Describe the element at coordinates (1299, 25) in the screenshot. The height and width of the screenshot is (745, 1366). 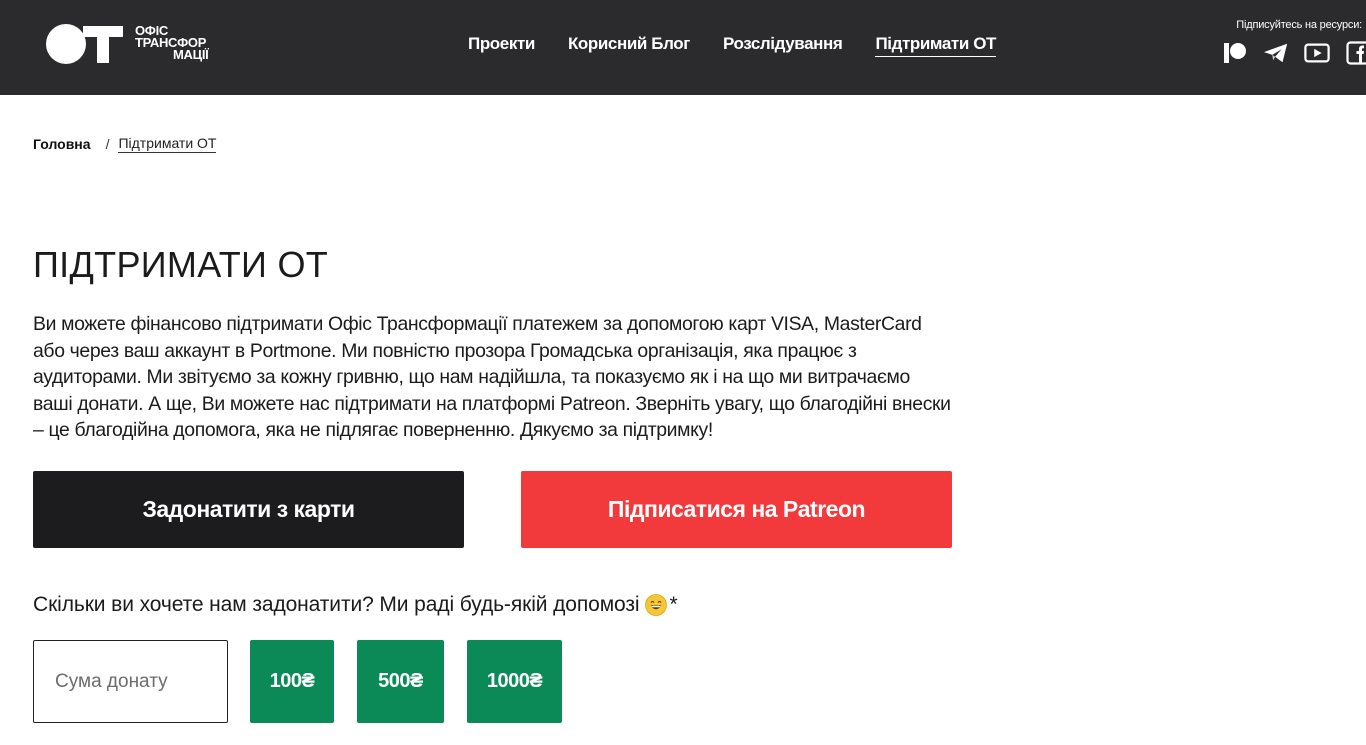
I see `socials-label: Підписуйтесь на ресурси:` at that location.